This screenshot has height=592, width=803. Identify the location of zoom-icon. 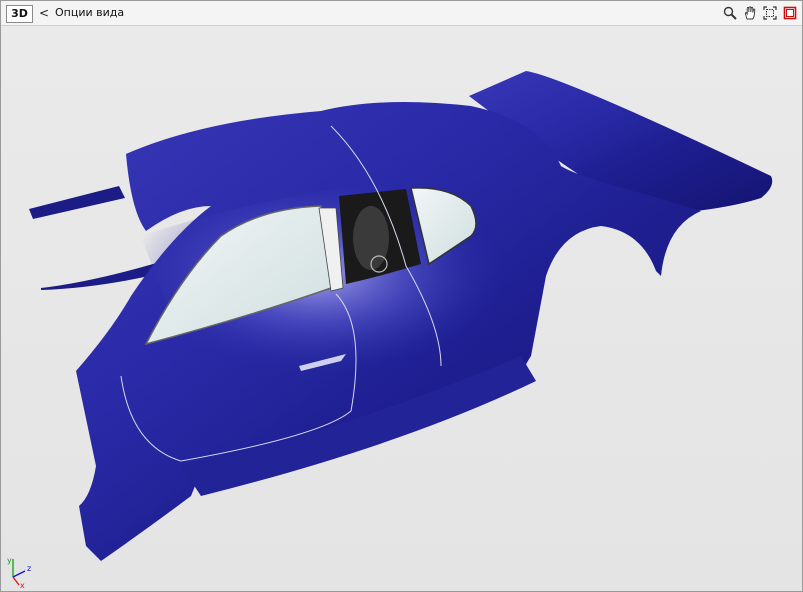
(730, 13).